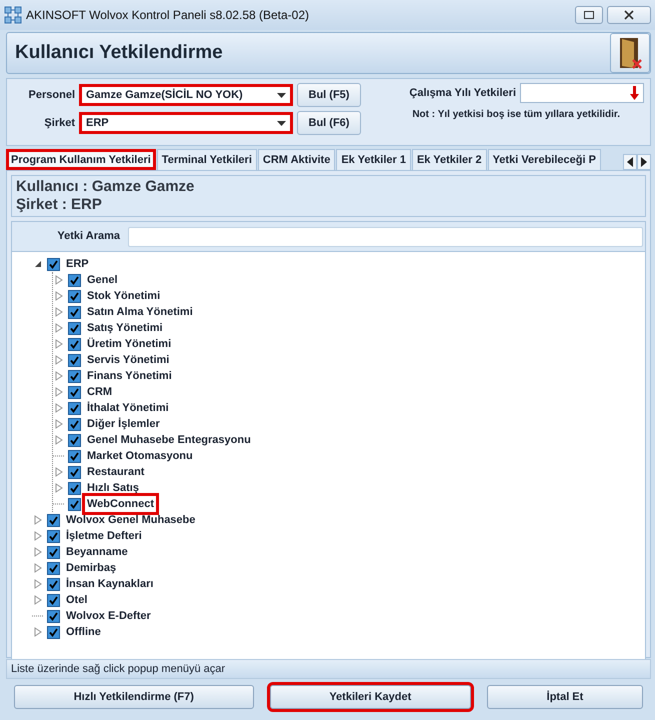 Image resolution: width=655 pixels, height=720 pixels. Describe the element at coordinates (630, 53) in the screenshot. I see `exit-button` at that location.